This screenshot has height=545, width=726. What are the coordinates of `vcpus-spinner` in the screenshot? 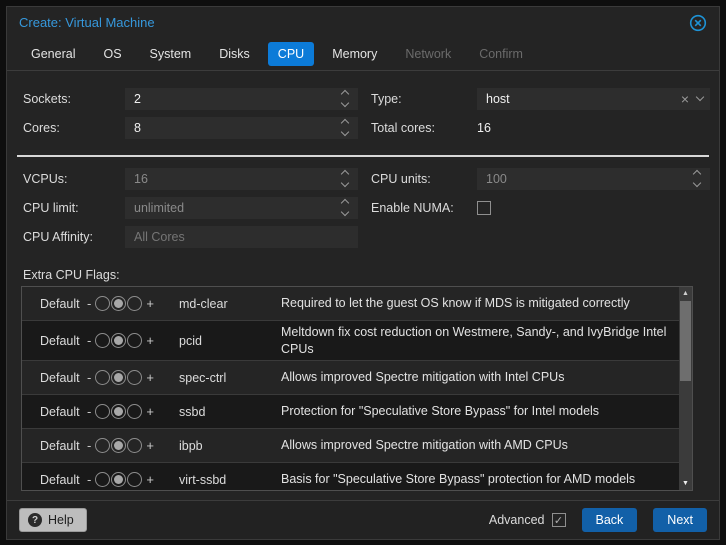 It's located at (345, 179).